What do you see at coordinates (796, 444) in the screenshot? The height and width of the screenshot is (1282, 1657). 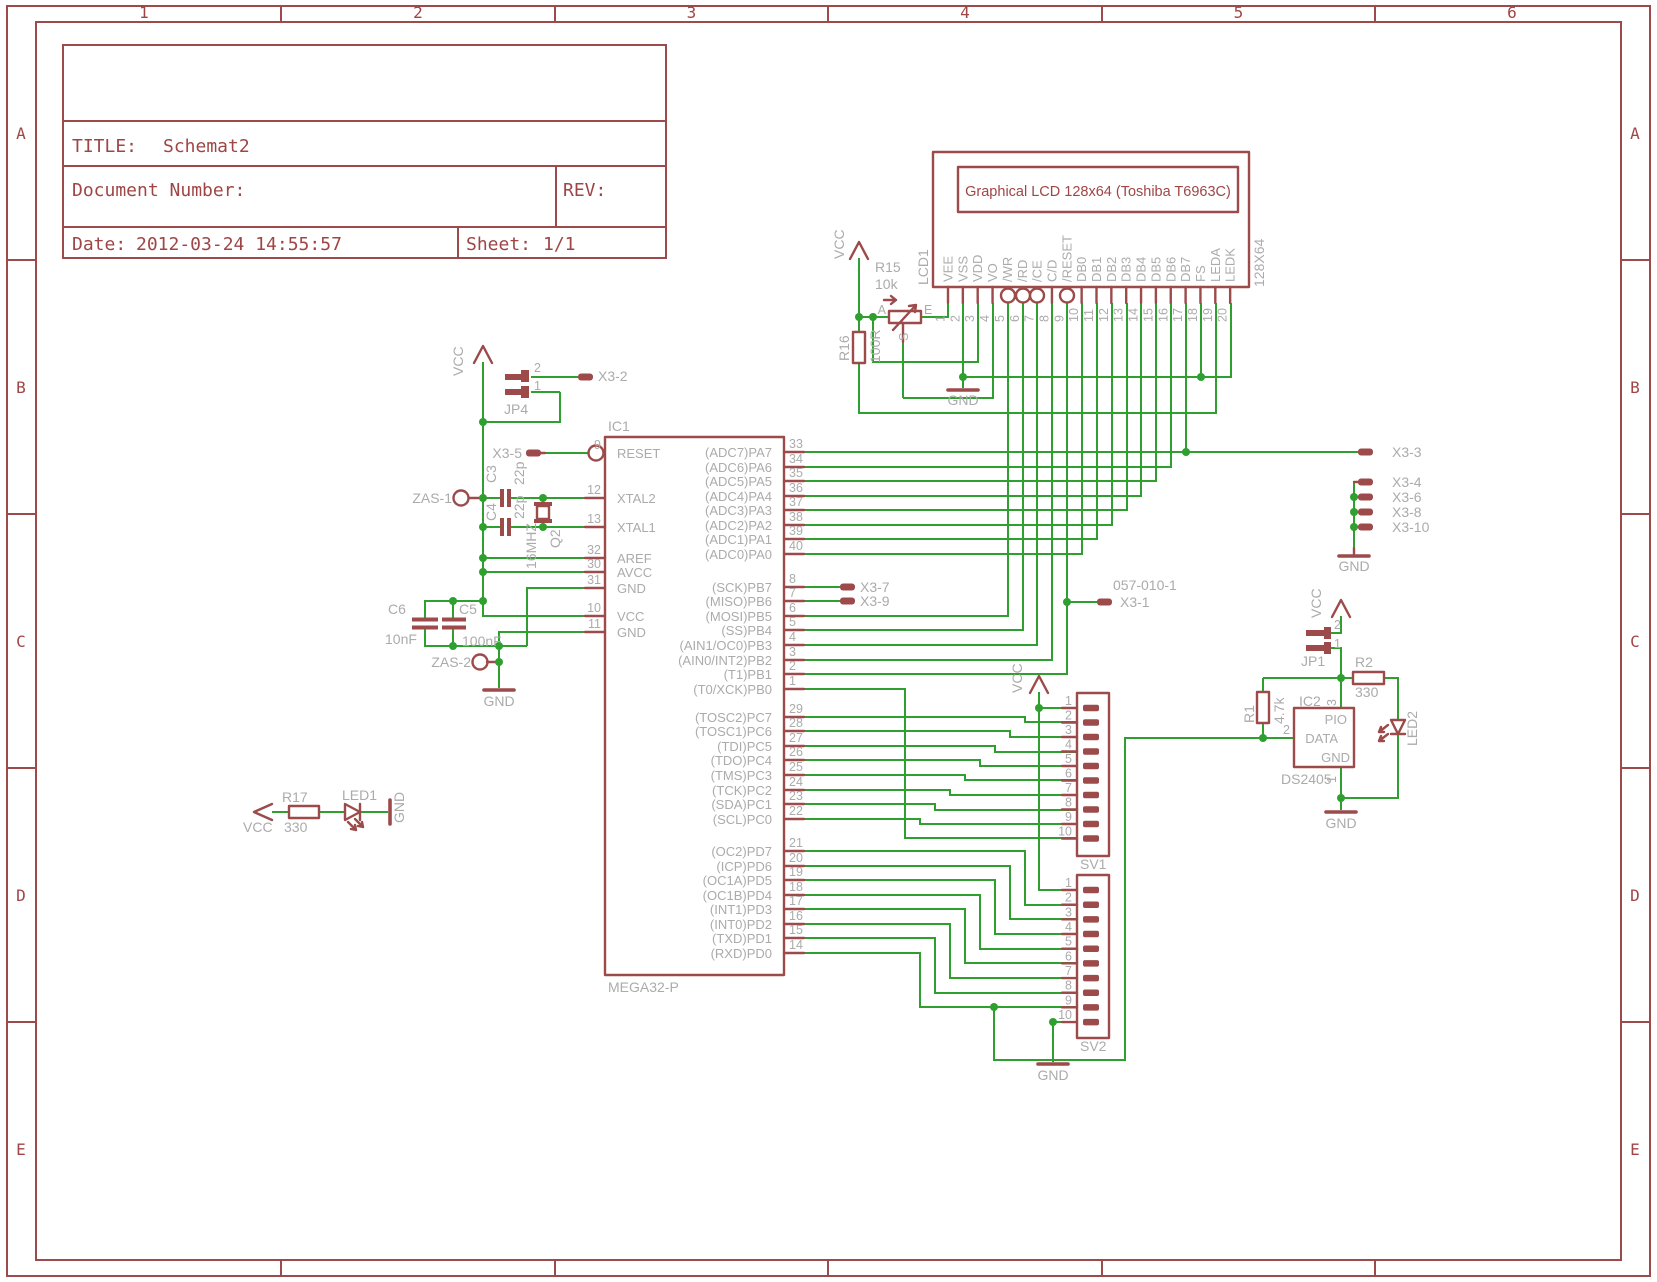 I see `mcu-pin-number: 33` at bounding box center [796, 444].